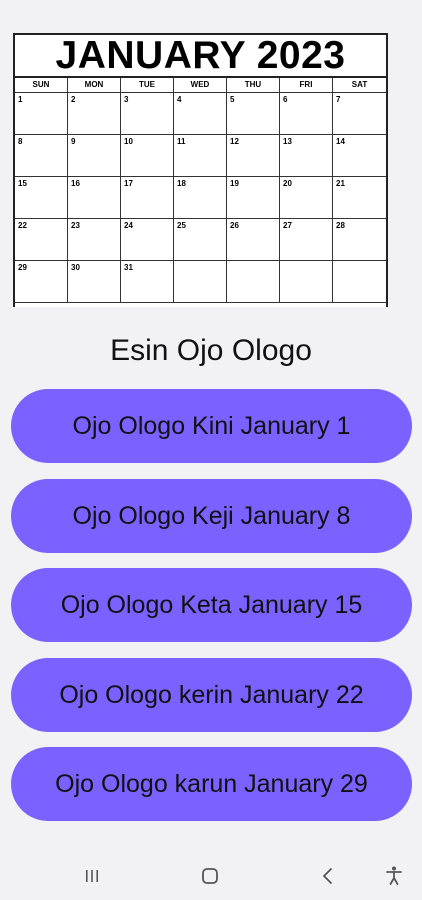 Image resolution: width=422 pixels, height=900 pixels. What do you see at coordinates (128, 225) in the screenshot?
I see `calendar-day-number: 24` at bounding box center [128, 225].